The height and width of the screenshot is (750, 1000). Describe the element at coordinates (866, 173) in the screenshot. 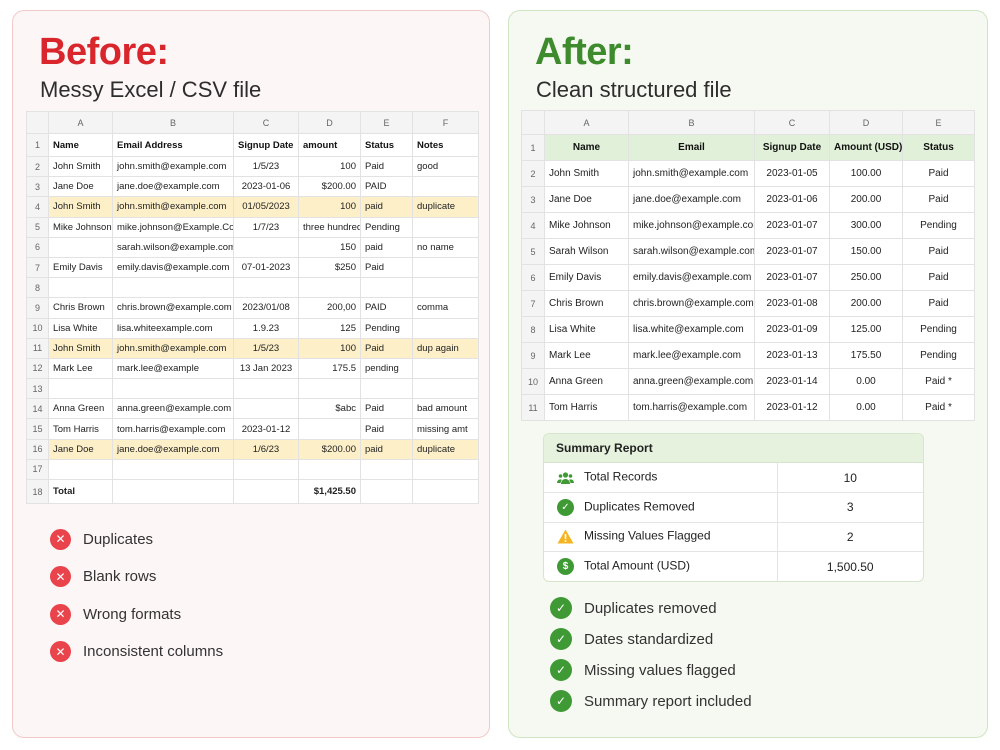

I see `table-cell: 100.00` at that location.